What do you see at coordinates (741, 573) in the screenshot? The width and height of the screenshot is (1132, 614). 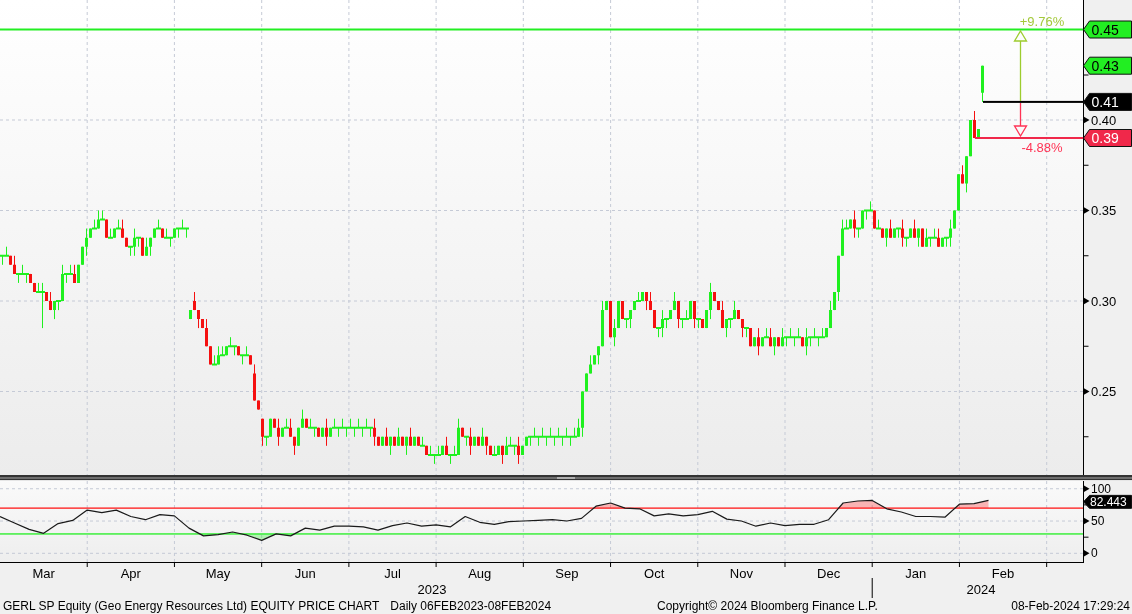 I see `month-label: Nov` at bounding box center [741, 573].